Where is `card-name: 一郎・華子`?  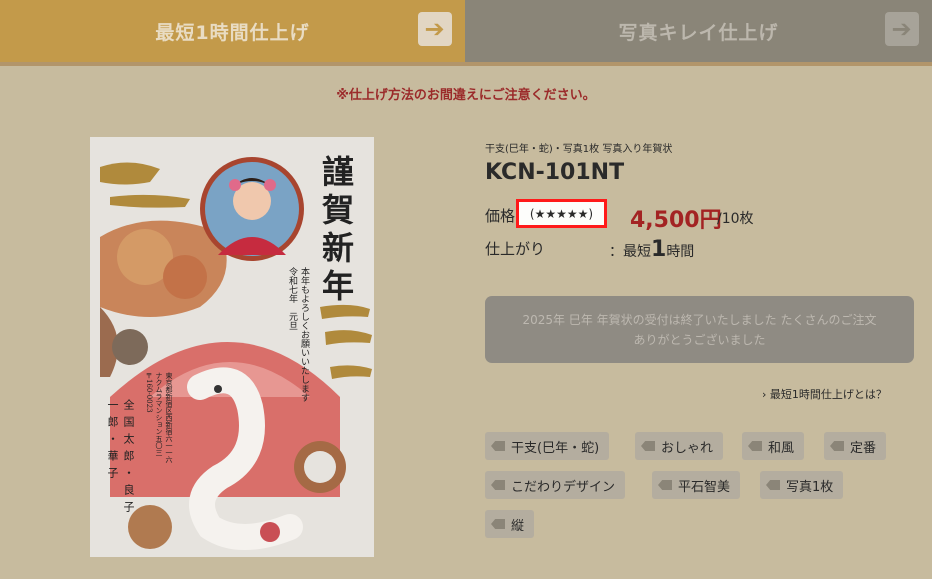
card-name: 一郎・華子 is located at coordinates (112, 441).